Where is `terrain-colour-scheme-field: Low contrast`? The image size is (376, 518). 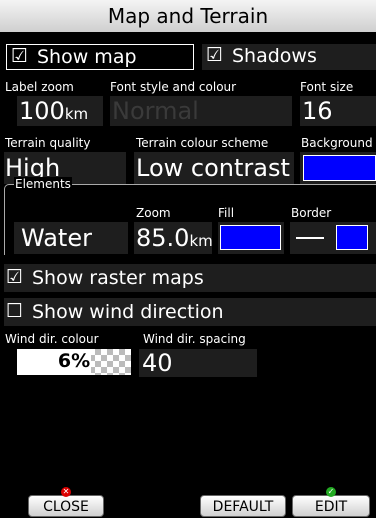
terrain-colour-scheme-field: Low contrast is located at coordinates (214, 168).